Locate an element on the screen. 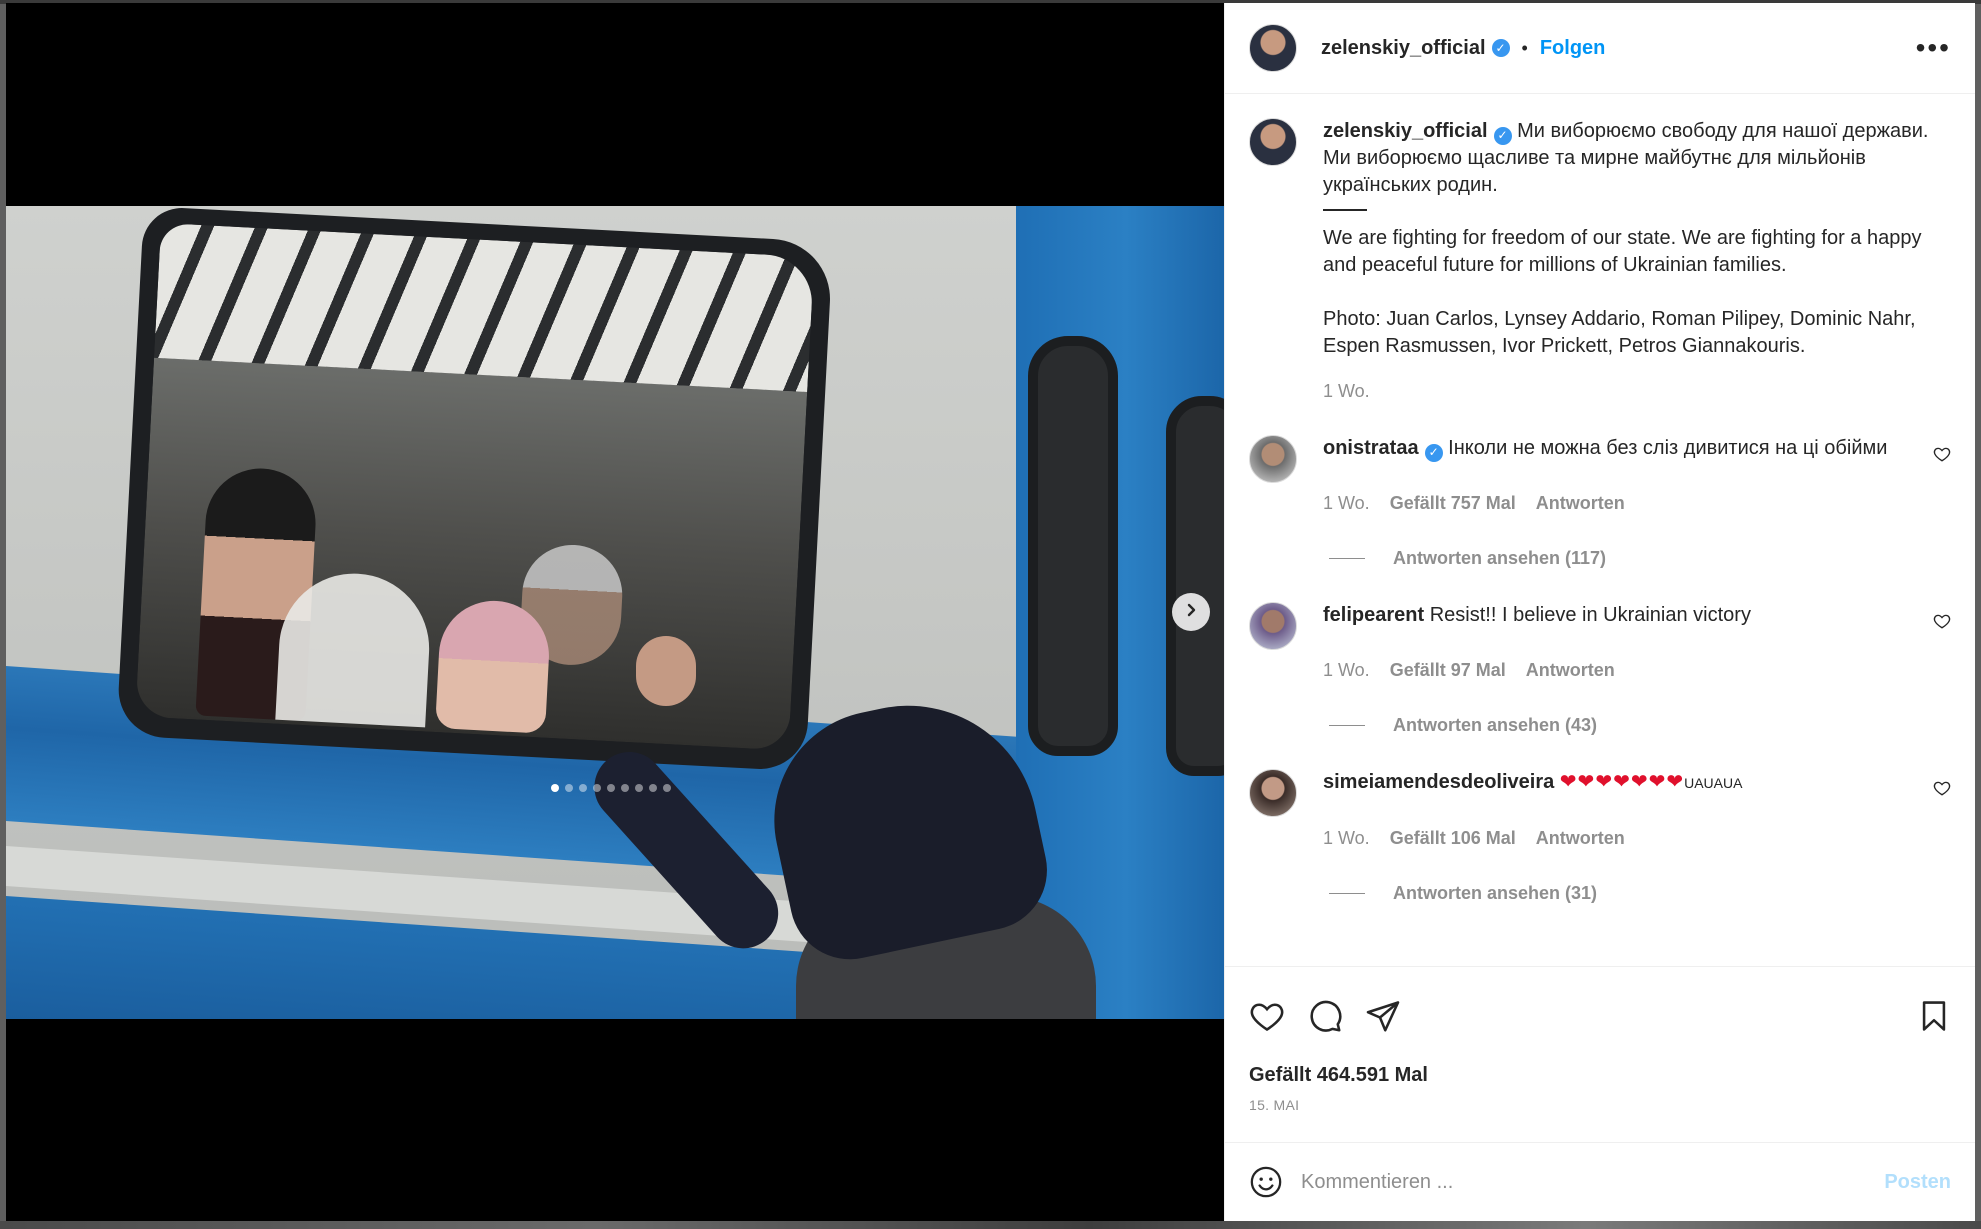 Image resolution: width=1981 pixels, height=1229 pixels. emoji-smiley-icon is located at coordinates (1266, 1182).